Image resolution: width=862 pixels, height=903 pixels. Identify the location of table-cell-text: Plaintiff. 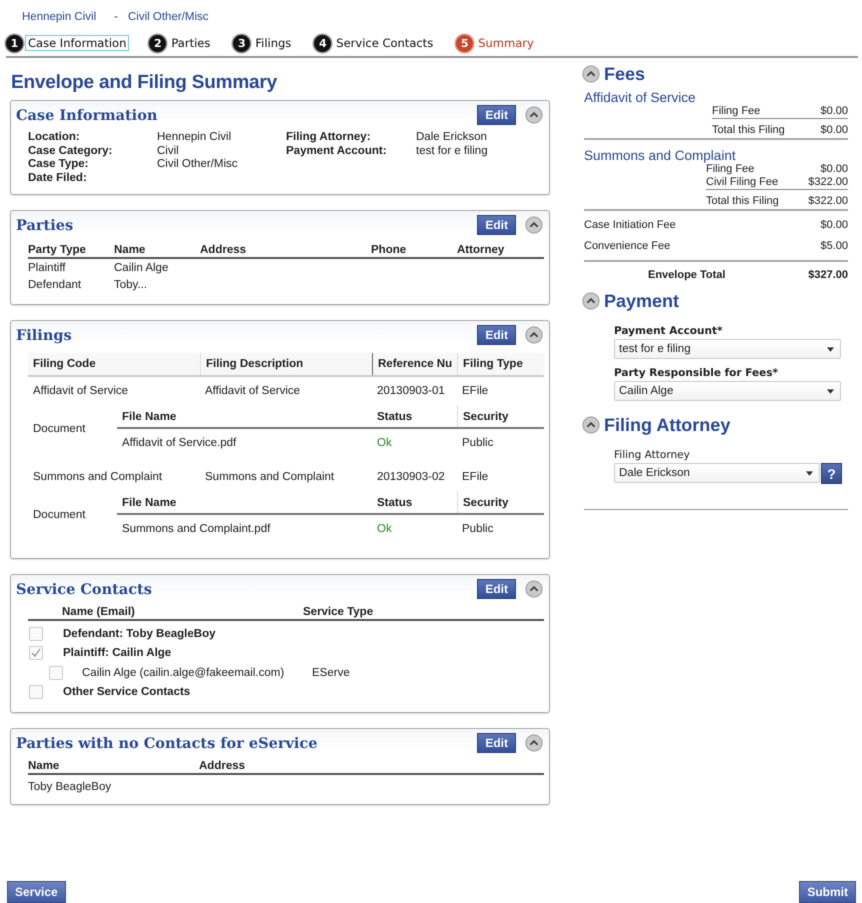
(47, 268).